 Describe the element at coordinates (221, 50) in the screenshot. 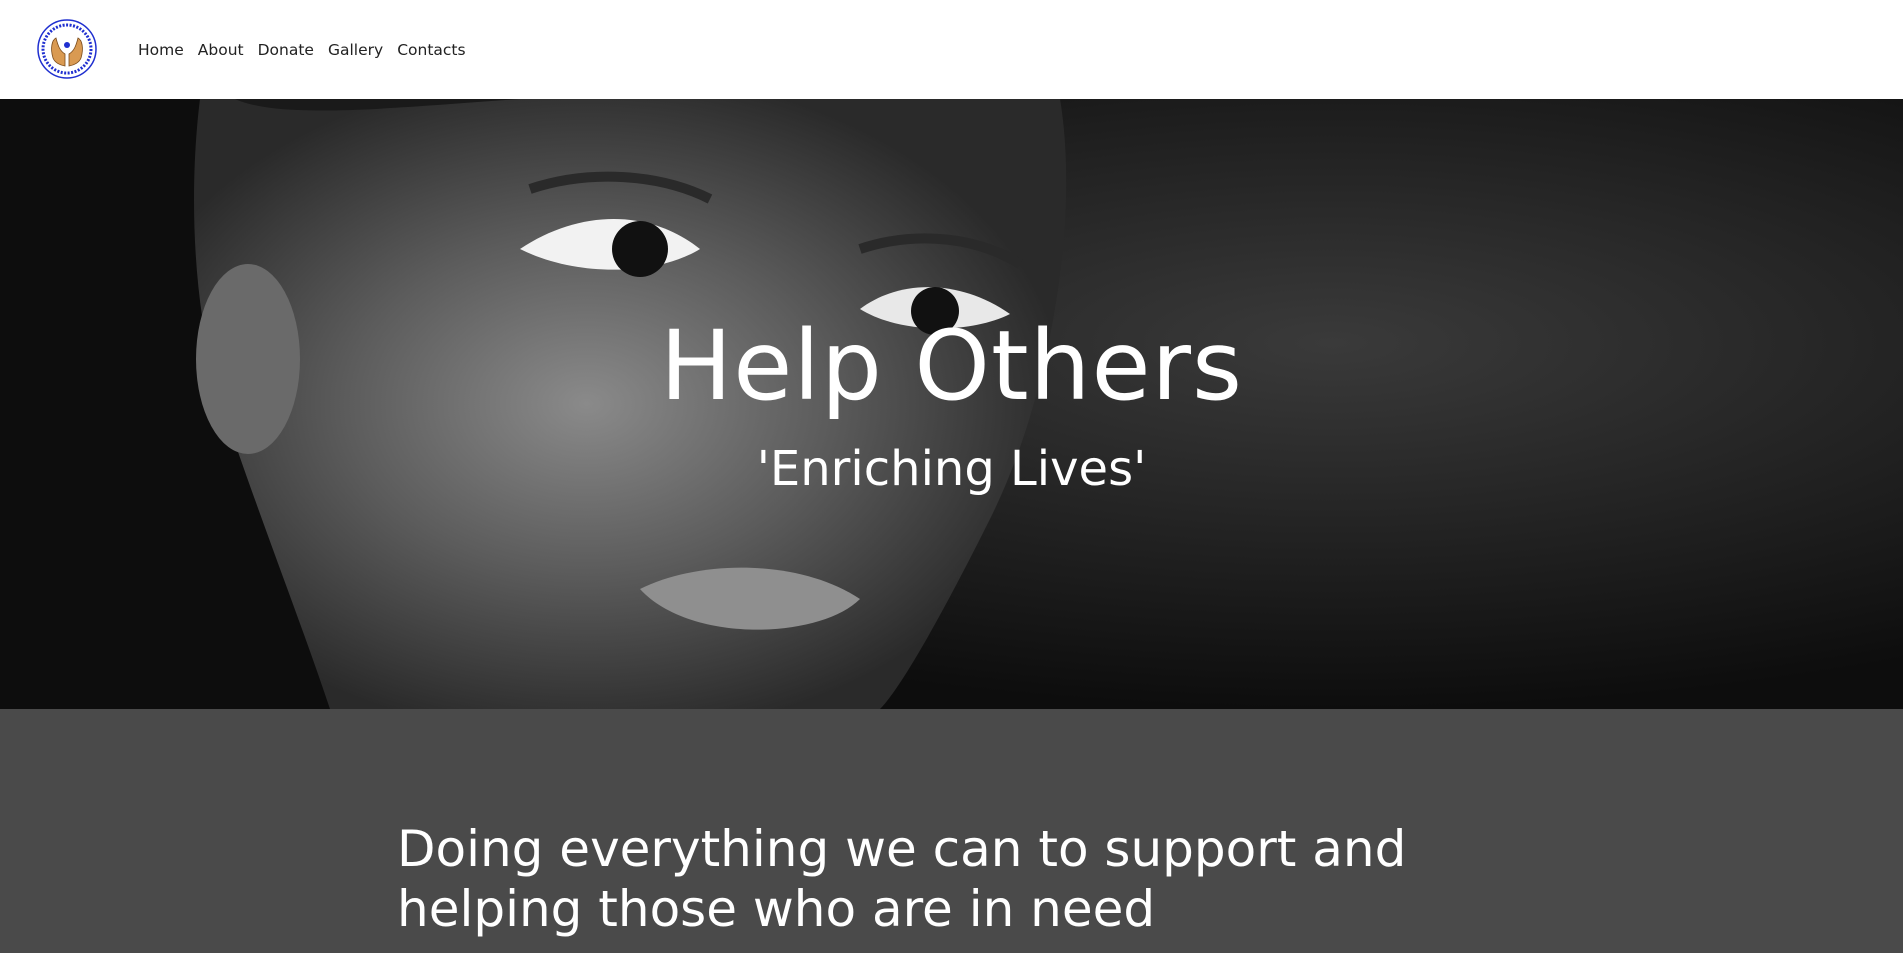

I see `nav-about: About` at that location.